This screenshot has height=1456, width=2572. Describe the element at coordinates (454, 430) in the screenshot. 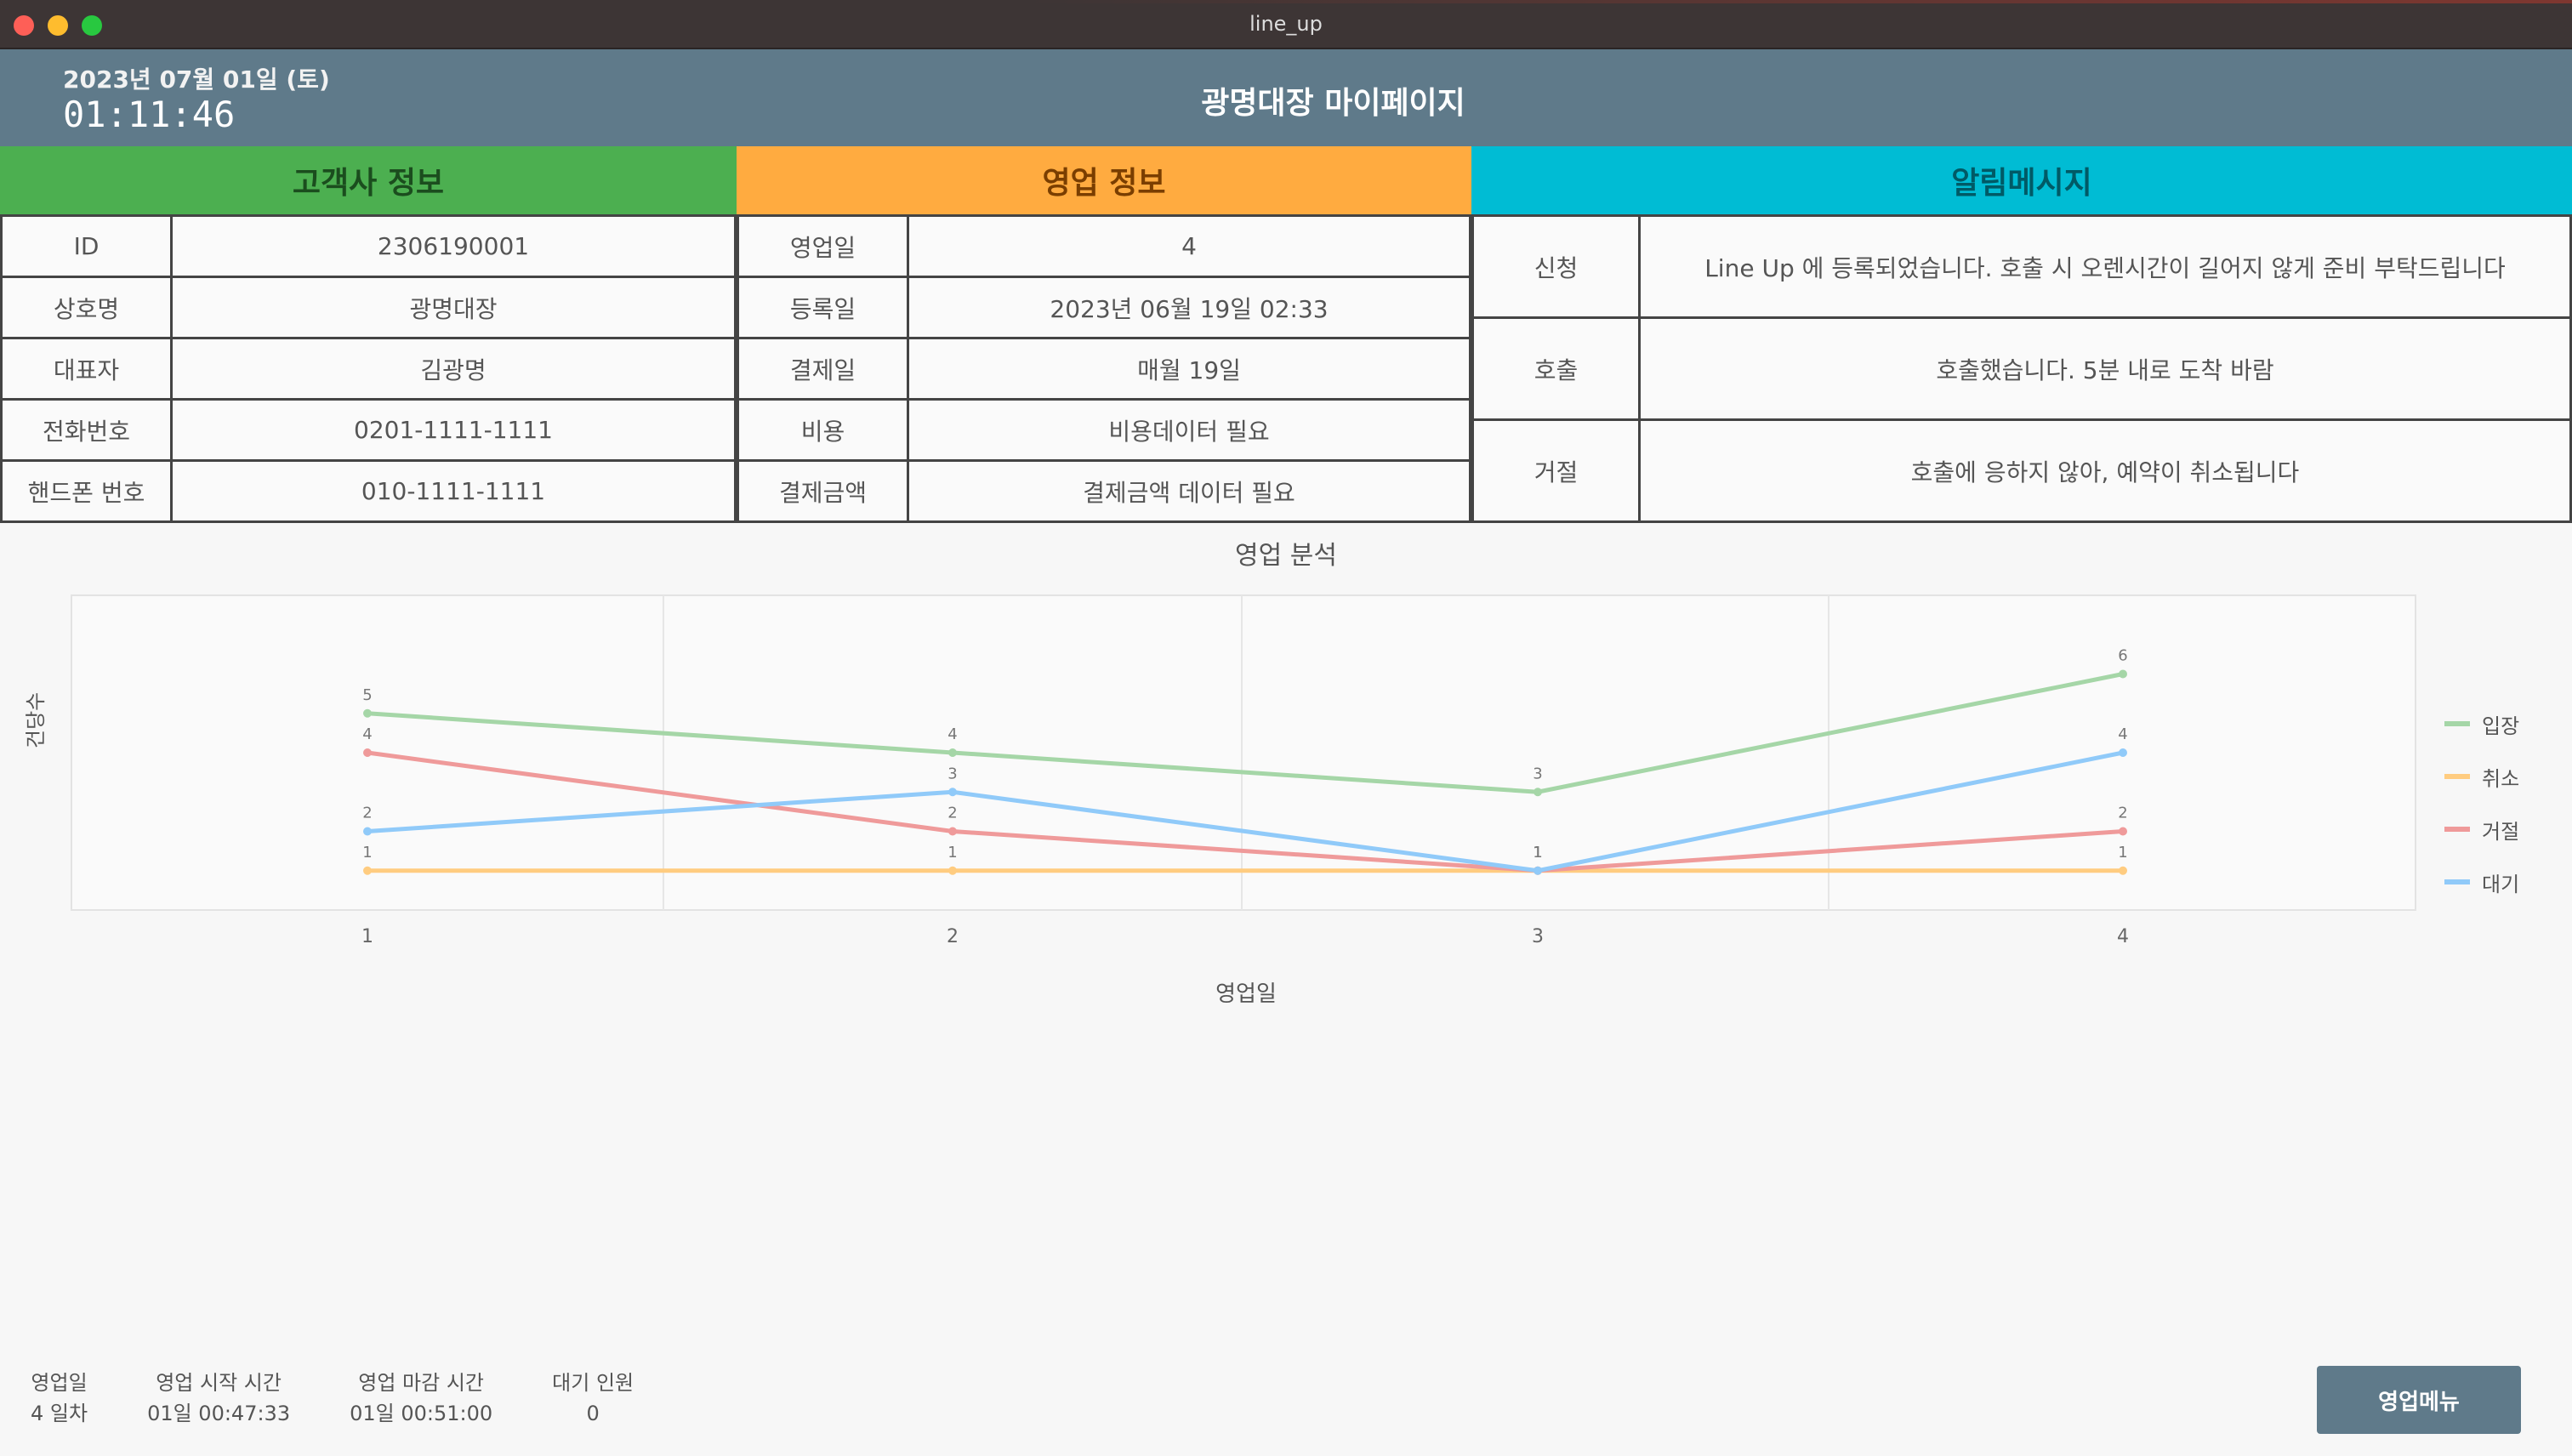

I see `row-value: 0201-1111-1111` at that location.